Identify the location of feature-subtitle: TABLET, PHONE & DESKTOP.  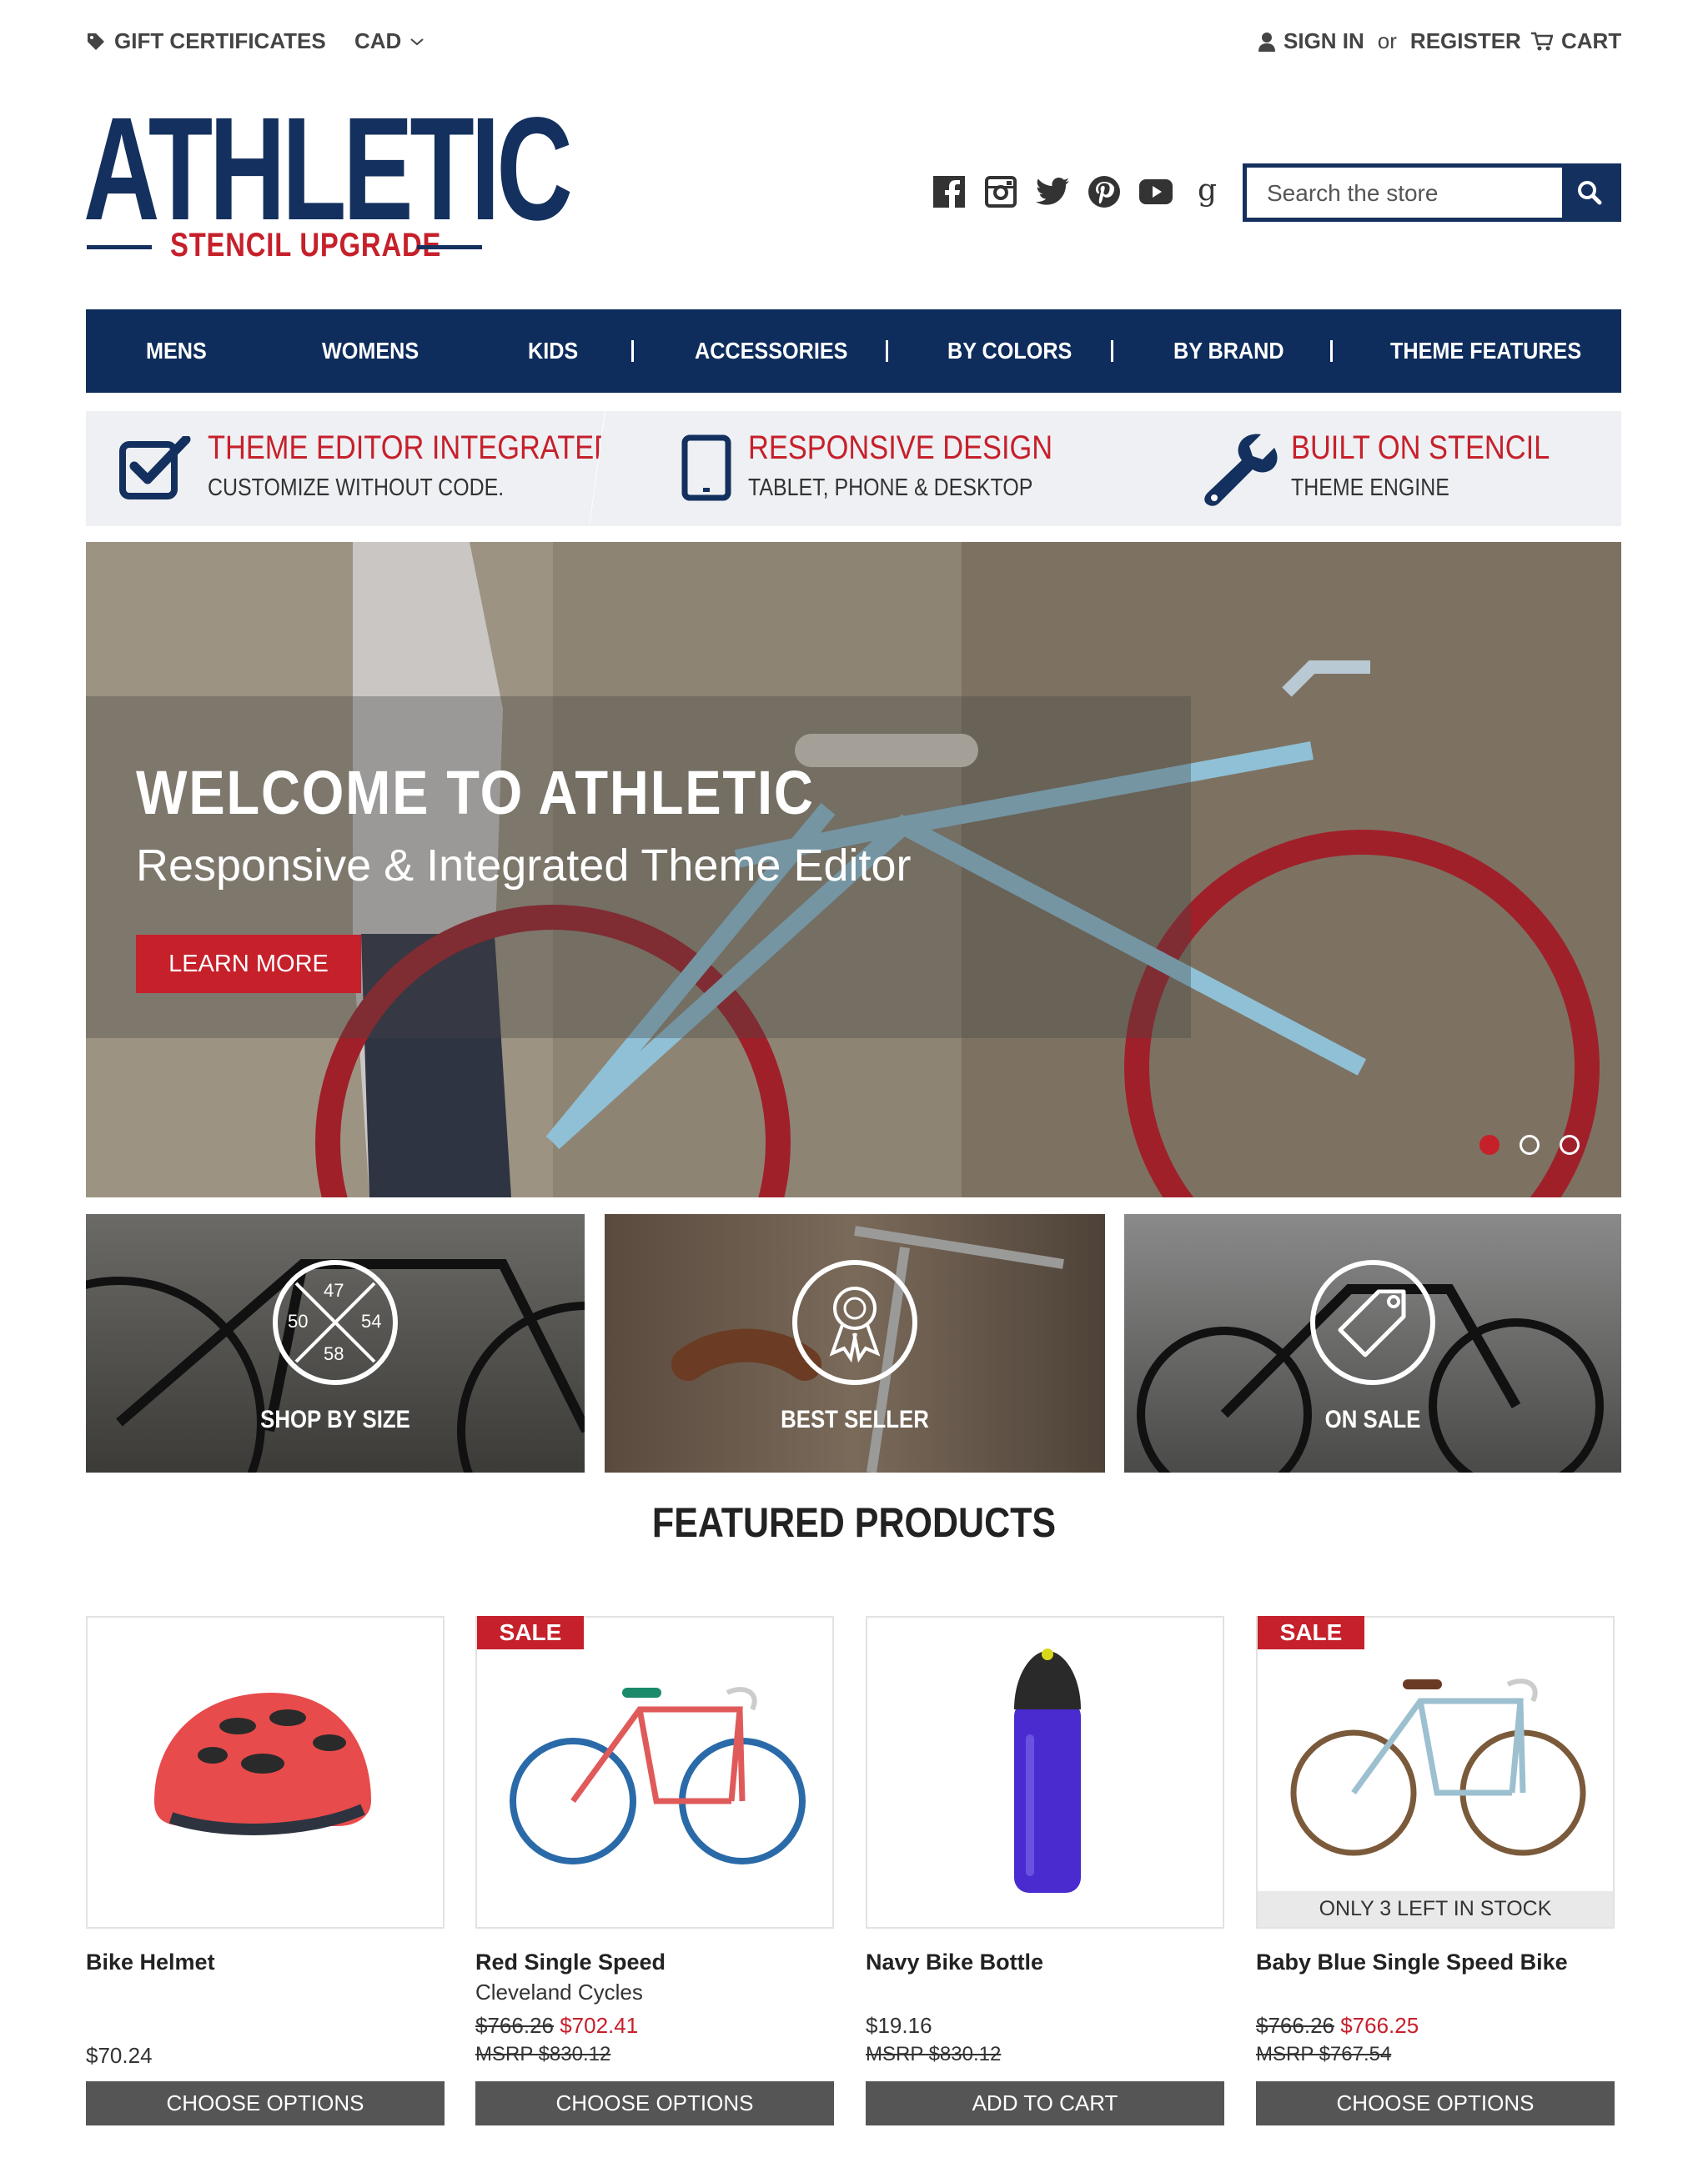
(891, 487).